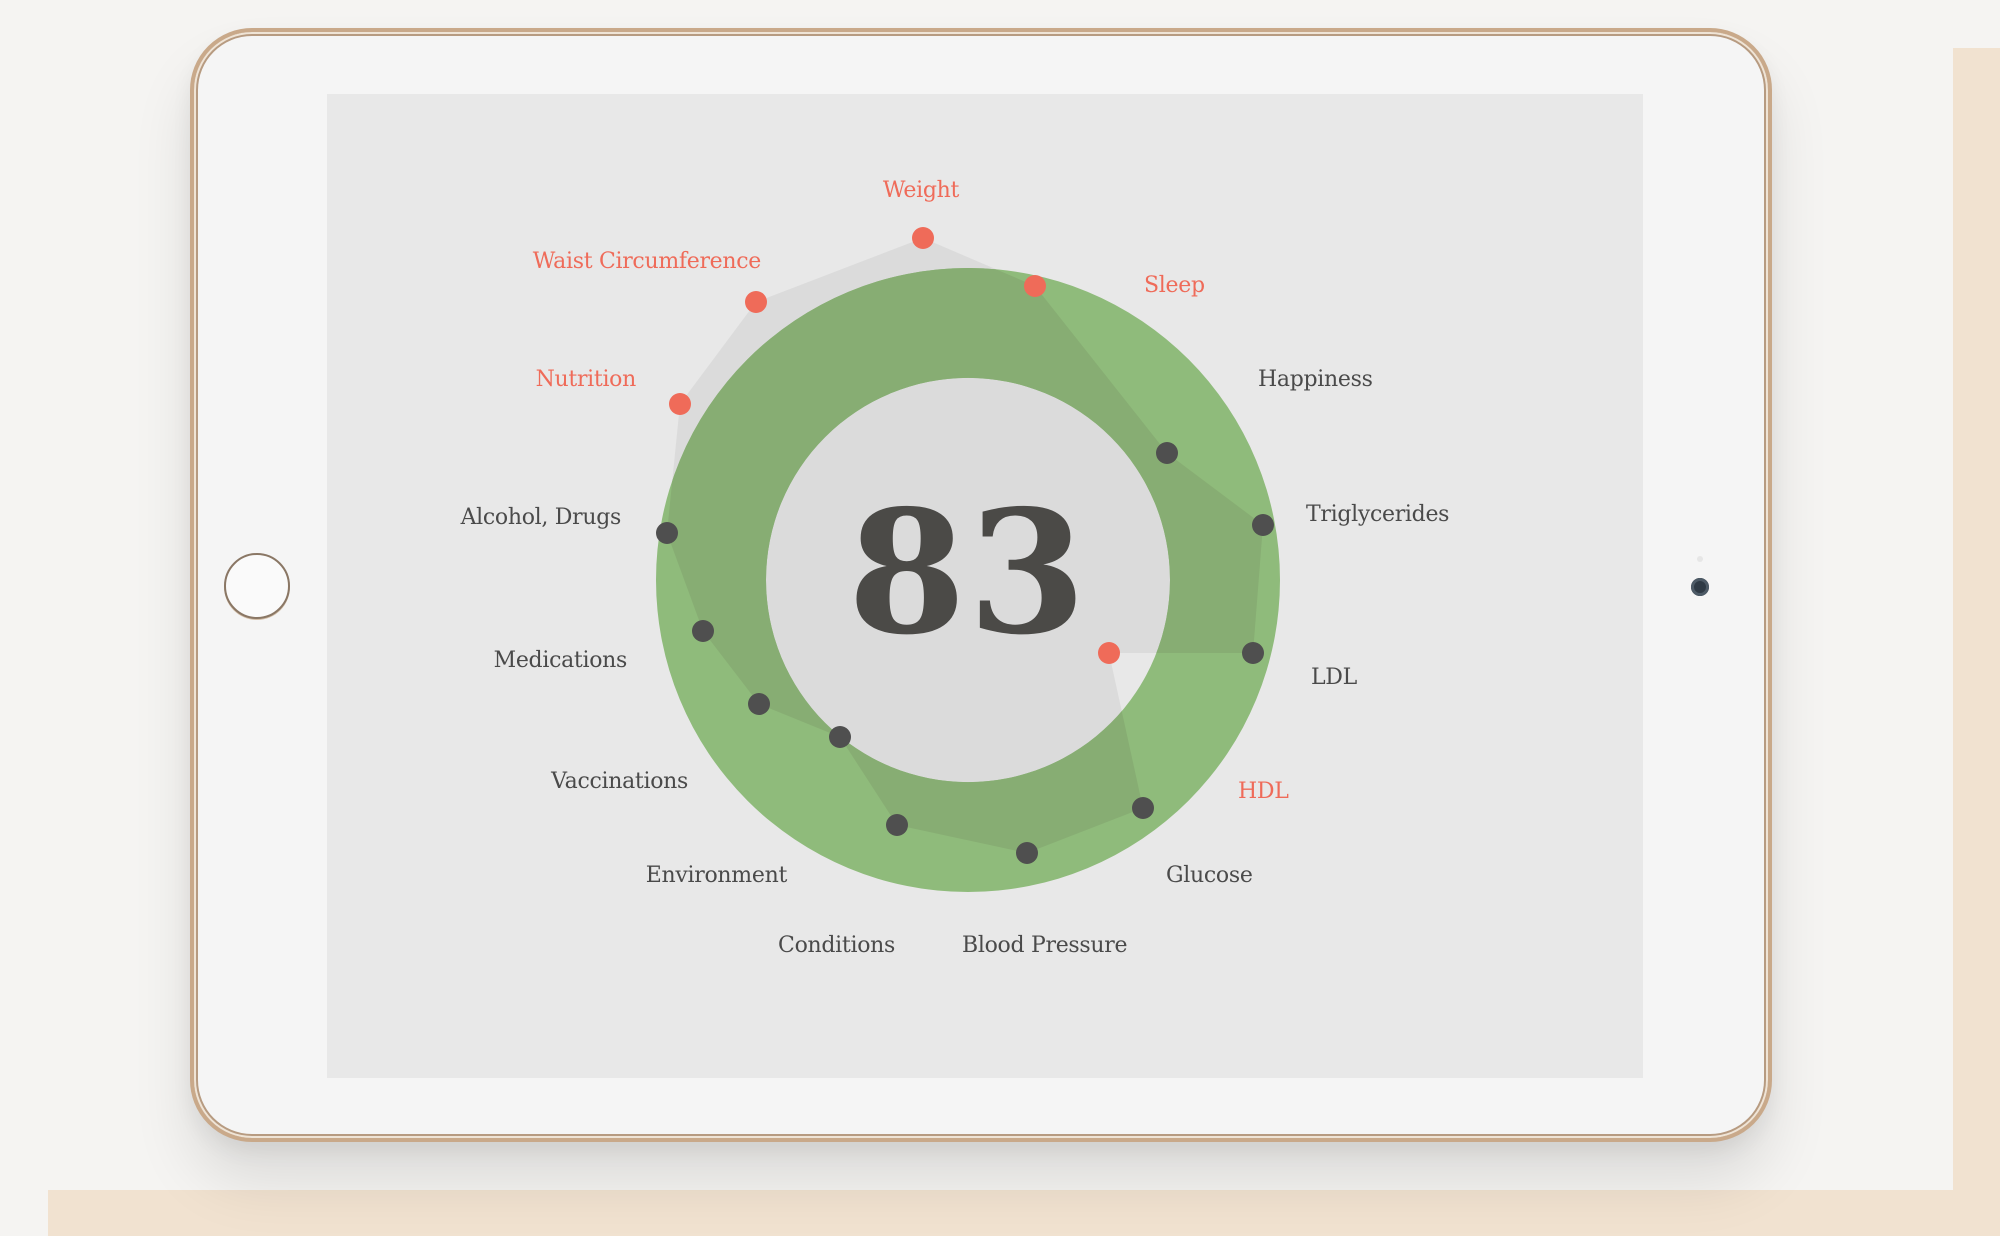 The image size is (2000, 1236). What do you see at coordinates (1027, 853) in the screenshot?
I see `metric-point-blood-pressure` at bounding box center [1027, 853].